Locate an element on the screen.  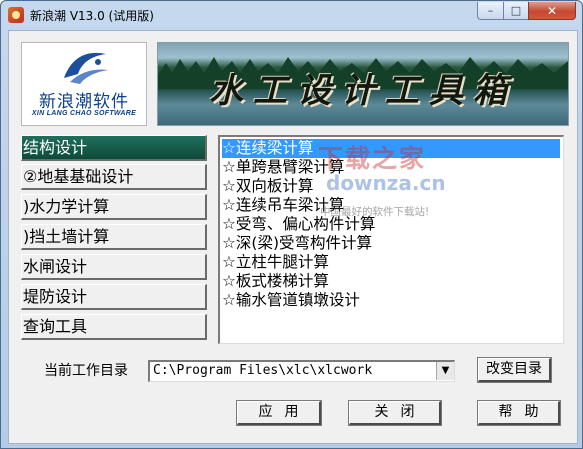
list-item: ☆连续梁计算 is located at coordinates (391, 148).